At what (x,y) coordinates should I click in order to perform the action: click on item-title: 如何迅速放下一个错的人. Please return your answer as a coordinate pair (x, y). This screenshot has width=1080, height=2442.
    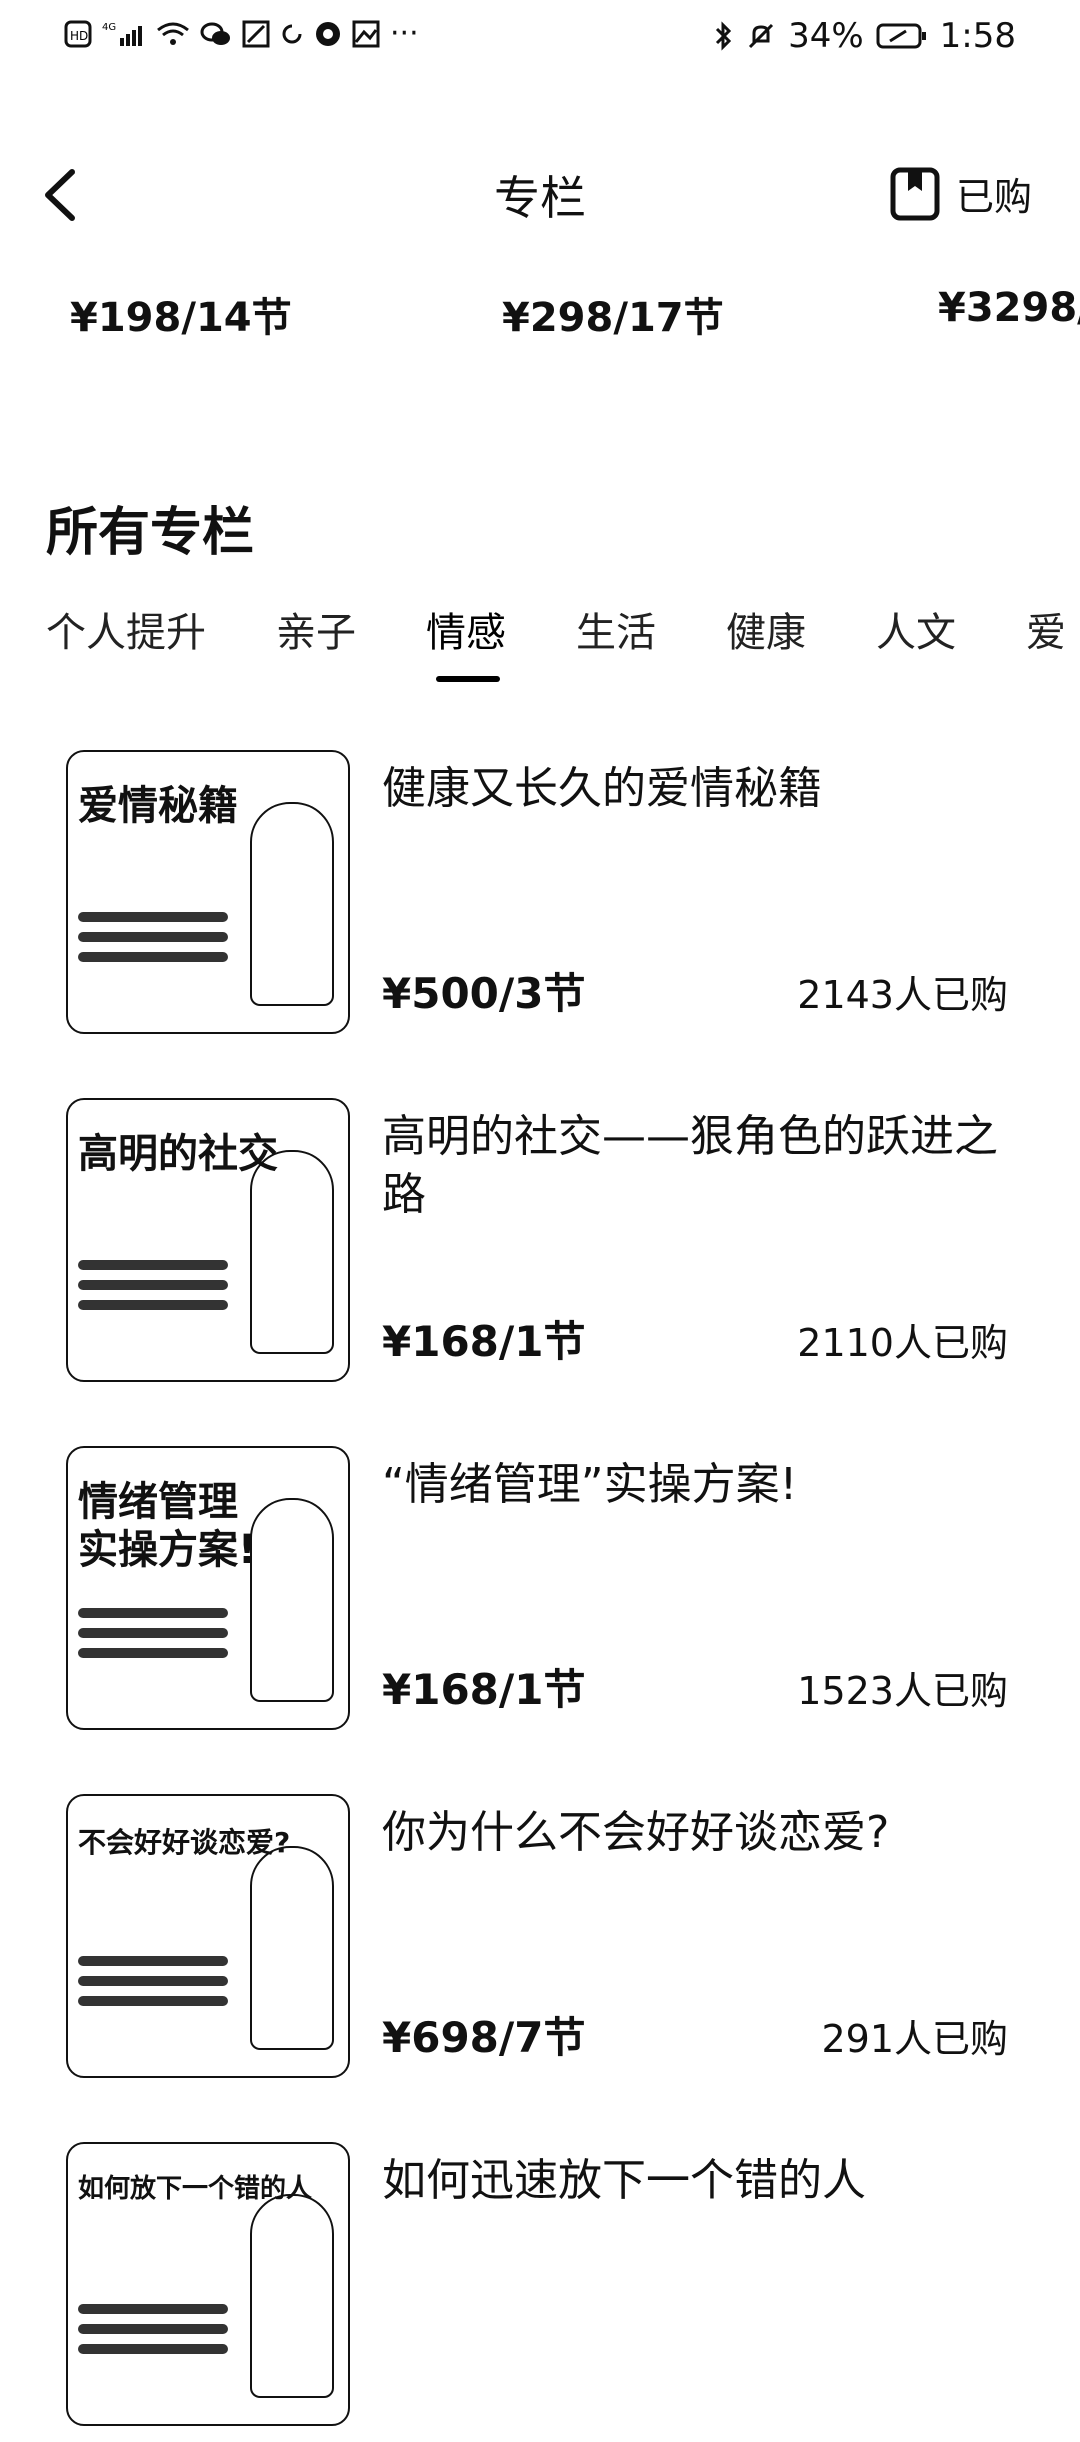
    Looking at the image, I should click on (624, 2180).